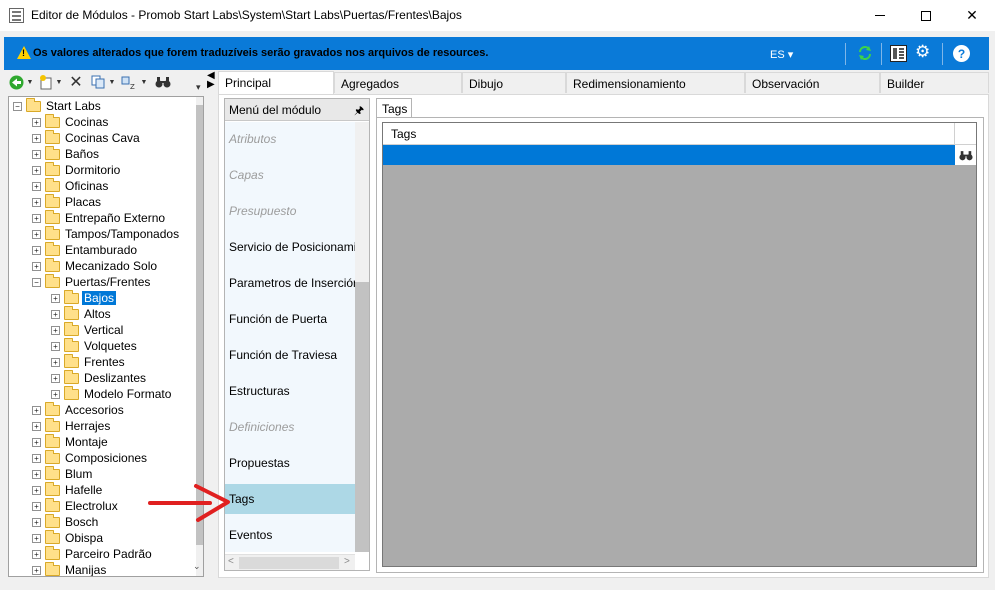  What do you see at coordinates (163, 82) in the screenshot?
I see `find-icon` at bounding box center [163, 82].